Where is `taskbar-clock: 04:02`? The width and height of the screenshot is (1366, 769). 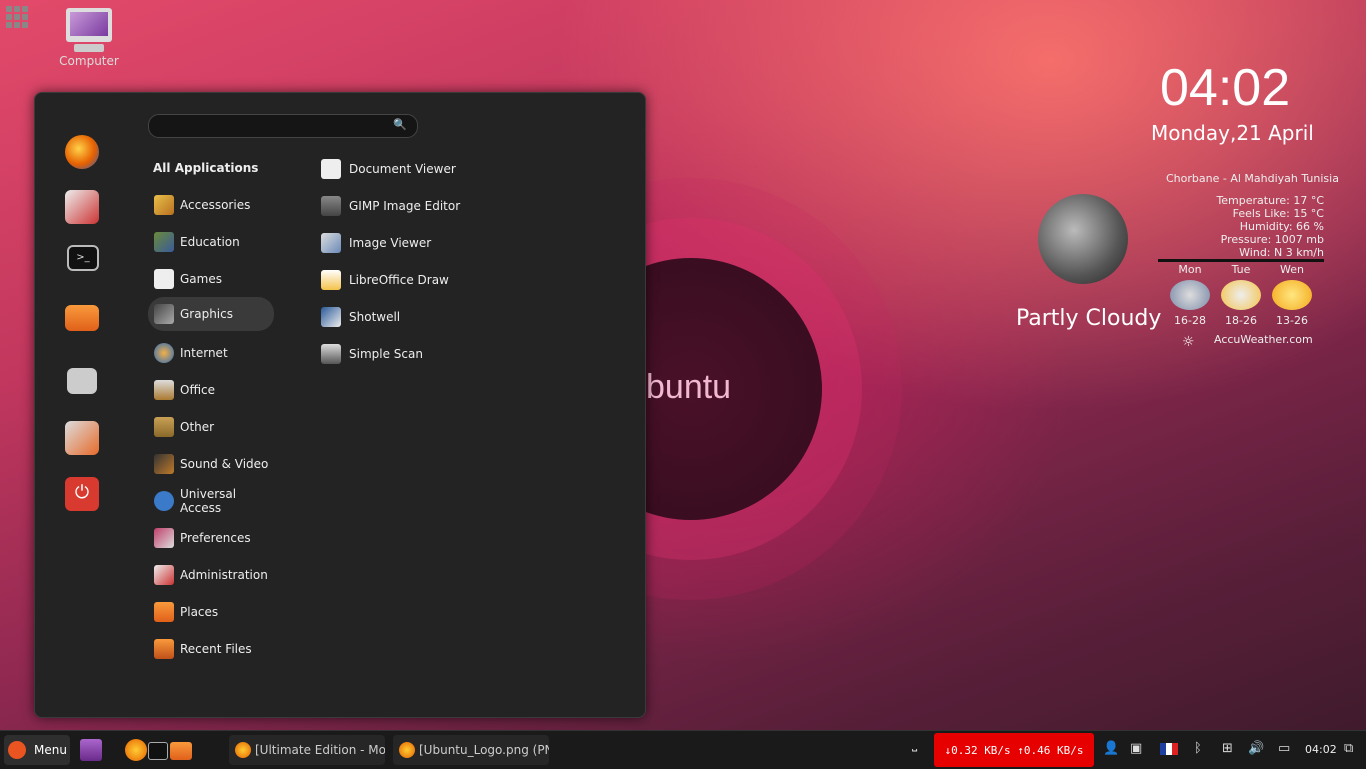
taskbar-clock: 04:02 is located at coordinates (1321, 749).